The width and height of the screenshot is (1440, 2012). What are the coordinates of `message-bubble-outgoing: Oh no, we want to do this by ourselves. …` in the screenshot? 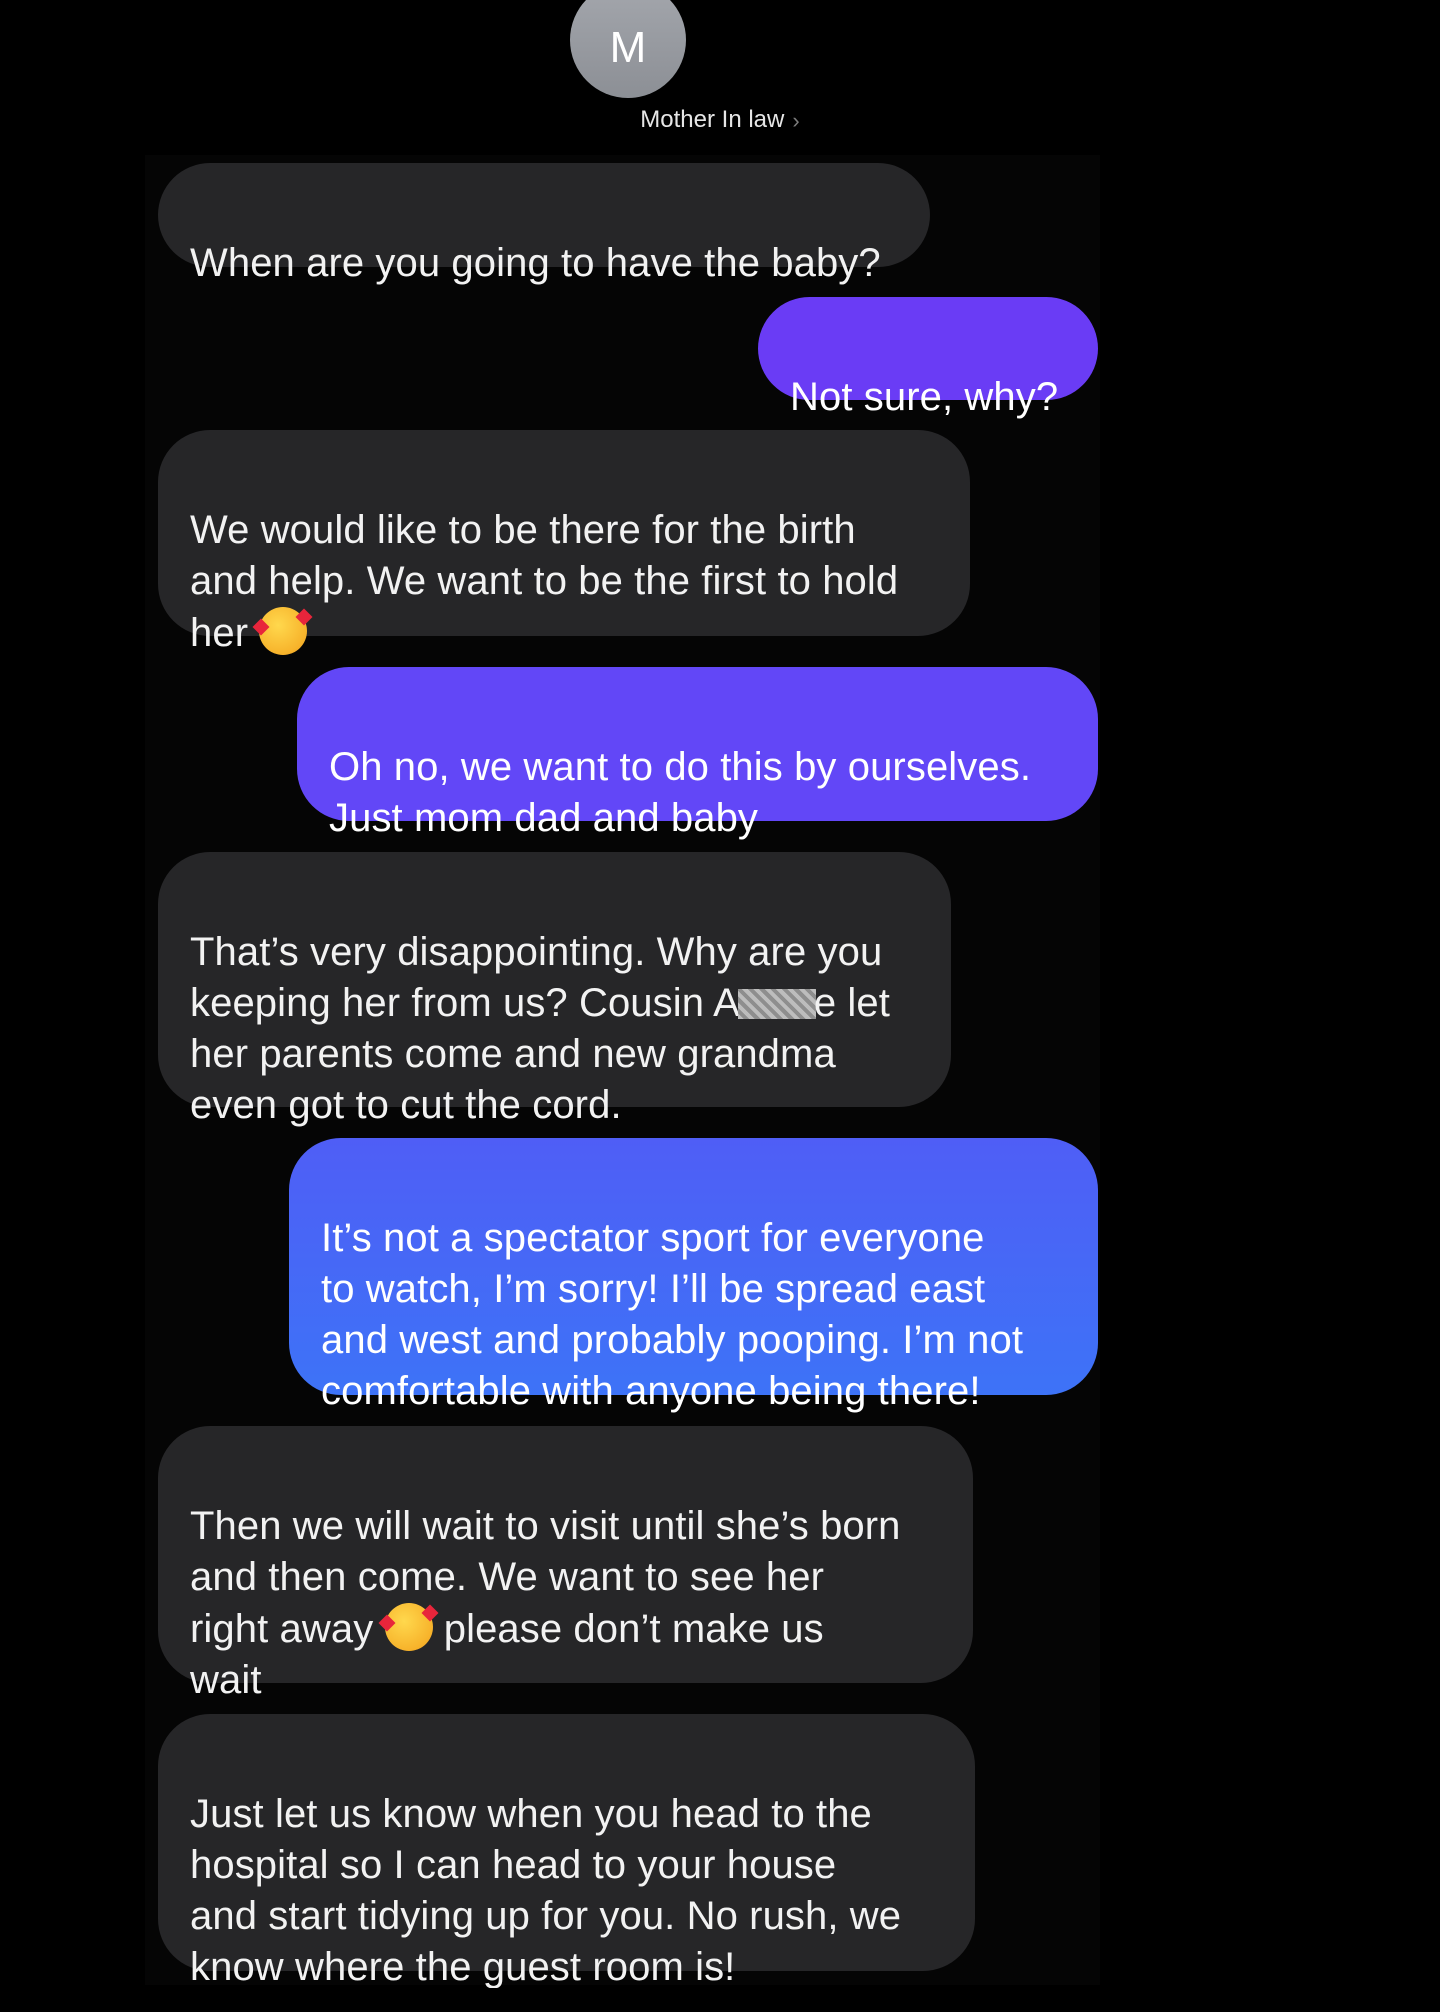 It's located at (697, 753).